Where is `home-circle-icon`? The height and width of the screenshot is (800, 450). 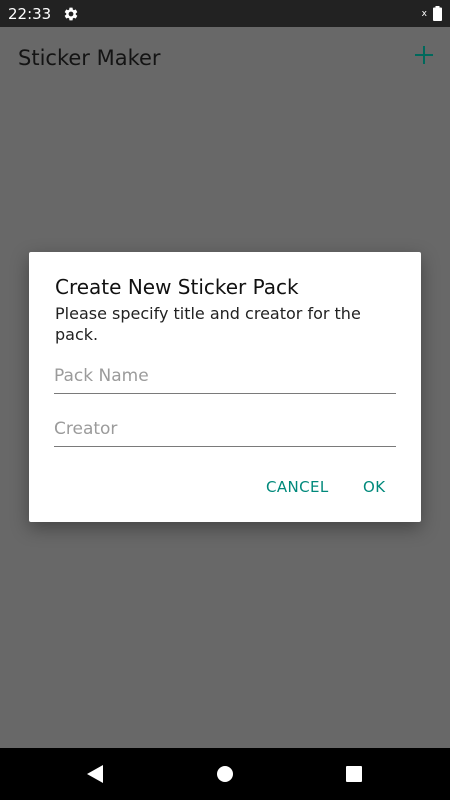 home-circle-icon is located at coordinates (225, 774).